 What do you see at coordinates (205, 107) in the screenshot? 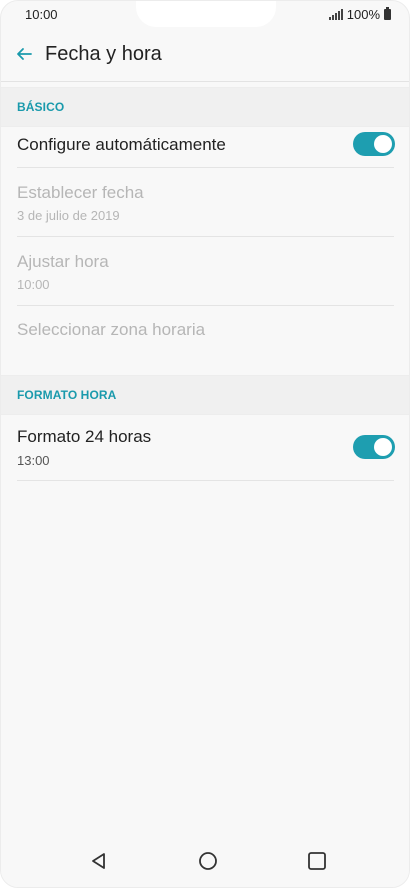
I see `section-basico: BÁSICO` at bounding box center [205, 107].